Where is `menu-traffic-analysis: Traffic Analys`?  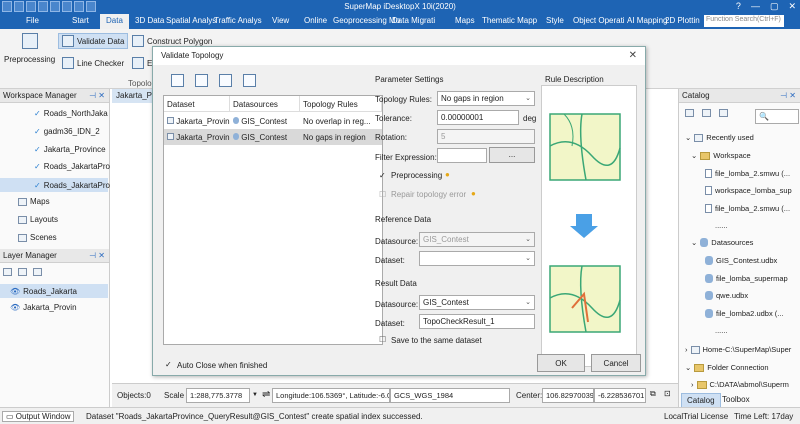 menu-traffic-analysis: Traffic Analys is located at coordinates (238, 20).